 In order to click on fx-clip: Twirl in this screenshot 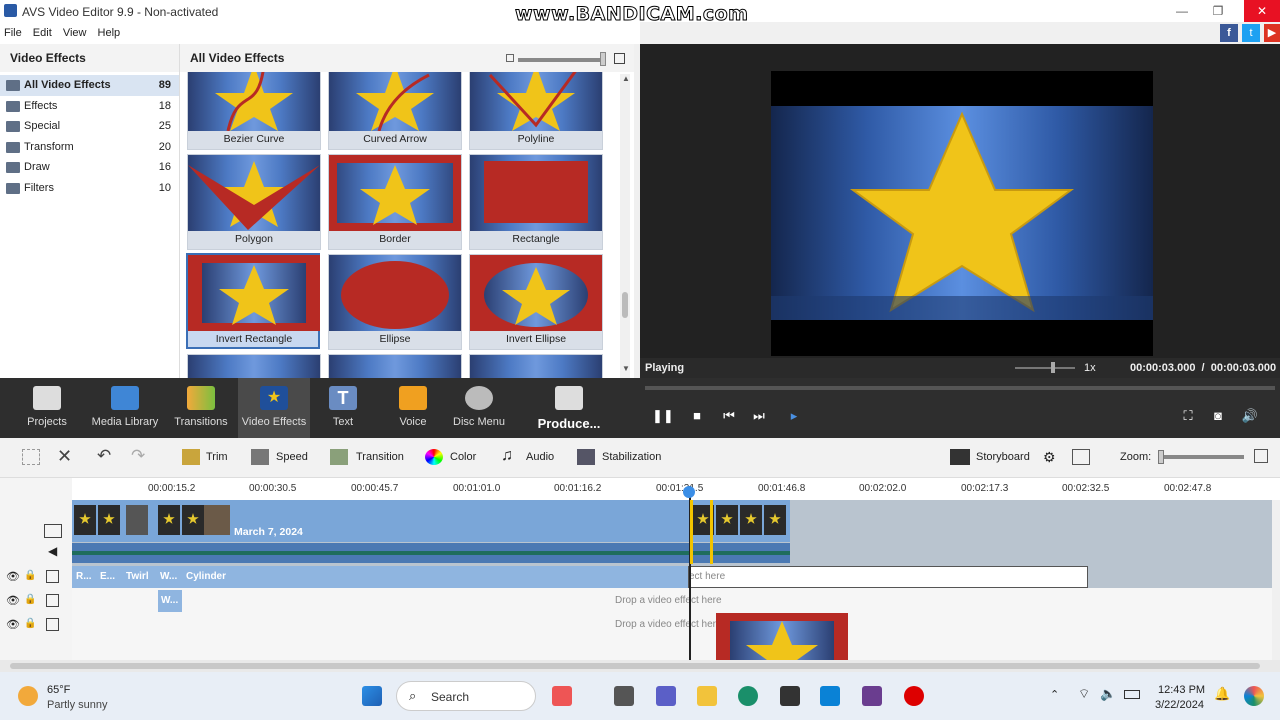, I will do `click(137, 576)`.